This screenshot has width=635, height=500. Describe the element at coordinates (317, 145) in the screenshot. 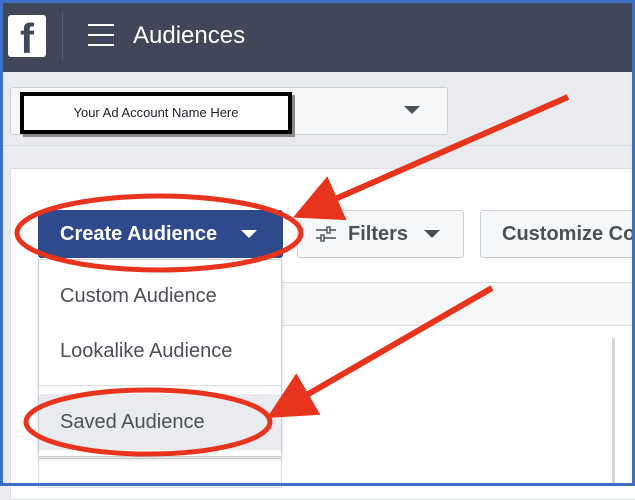

I see `divider` at that location.